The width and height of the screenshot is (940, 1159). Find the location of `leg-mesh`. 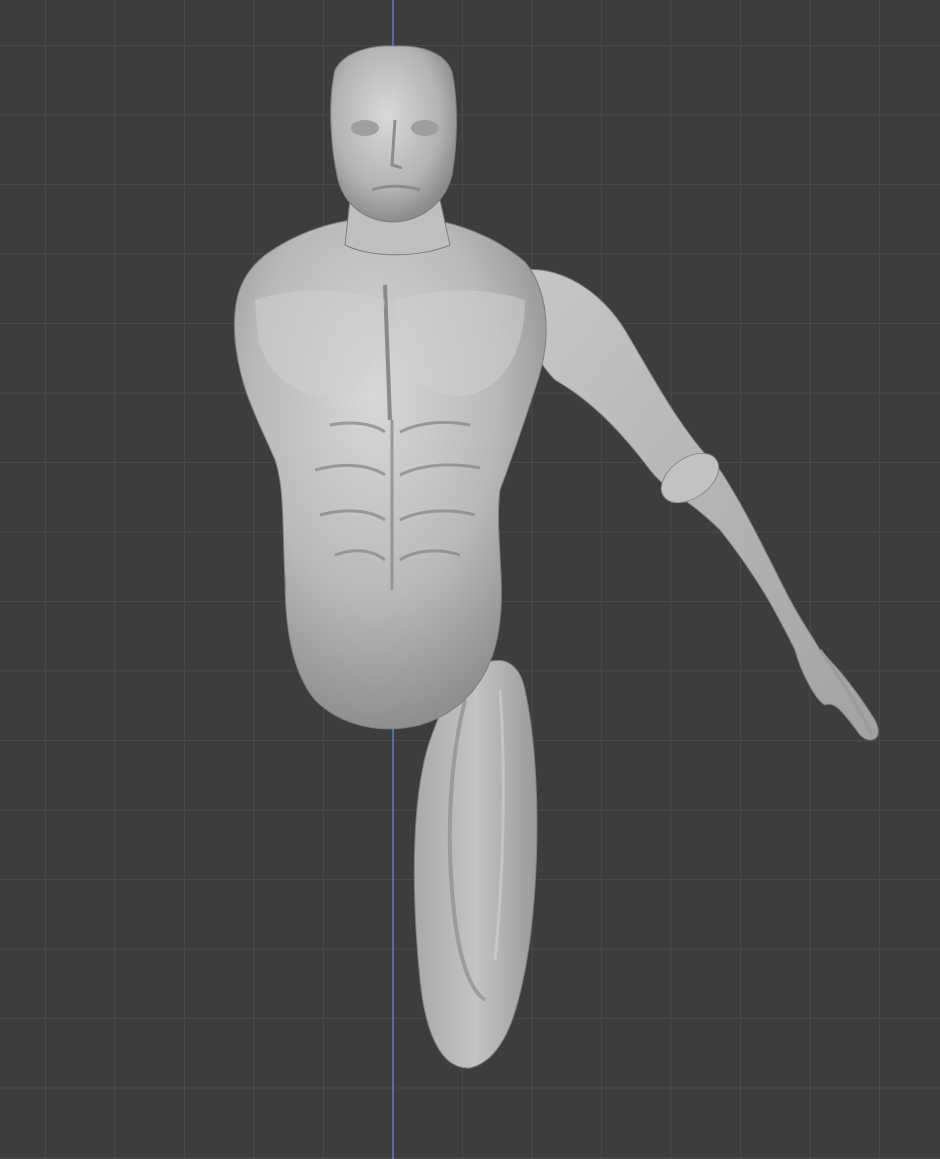

leg-mesh is located at coordinates (475, 864).